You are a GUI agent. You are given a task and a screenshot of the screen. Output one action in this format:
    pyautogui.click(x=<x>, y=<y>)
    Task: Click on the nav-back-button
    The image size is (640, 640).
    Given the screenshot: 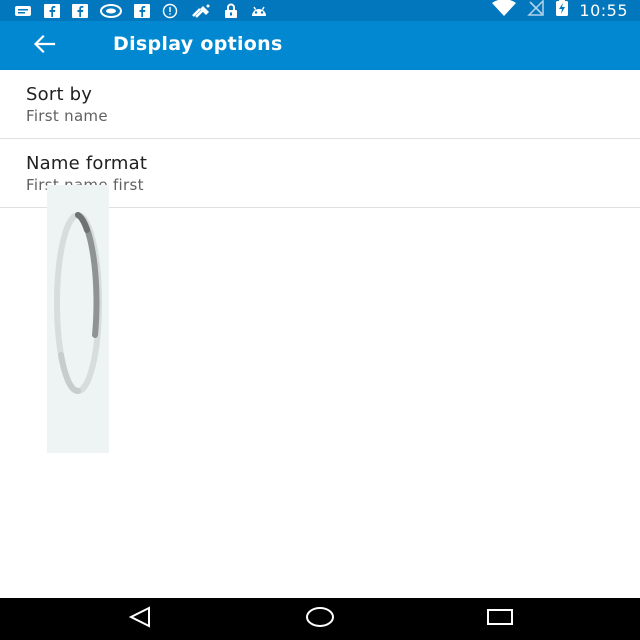 What is the action you would take?
    pyautogui.click(x=140, y=619)
    